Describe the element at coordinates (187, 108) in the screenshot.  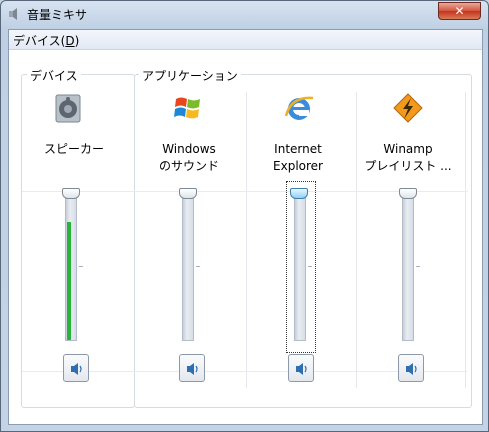
I see `windows-logo-icon` at that location.